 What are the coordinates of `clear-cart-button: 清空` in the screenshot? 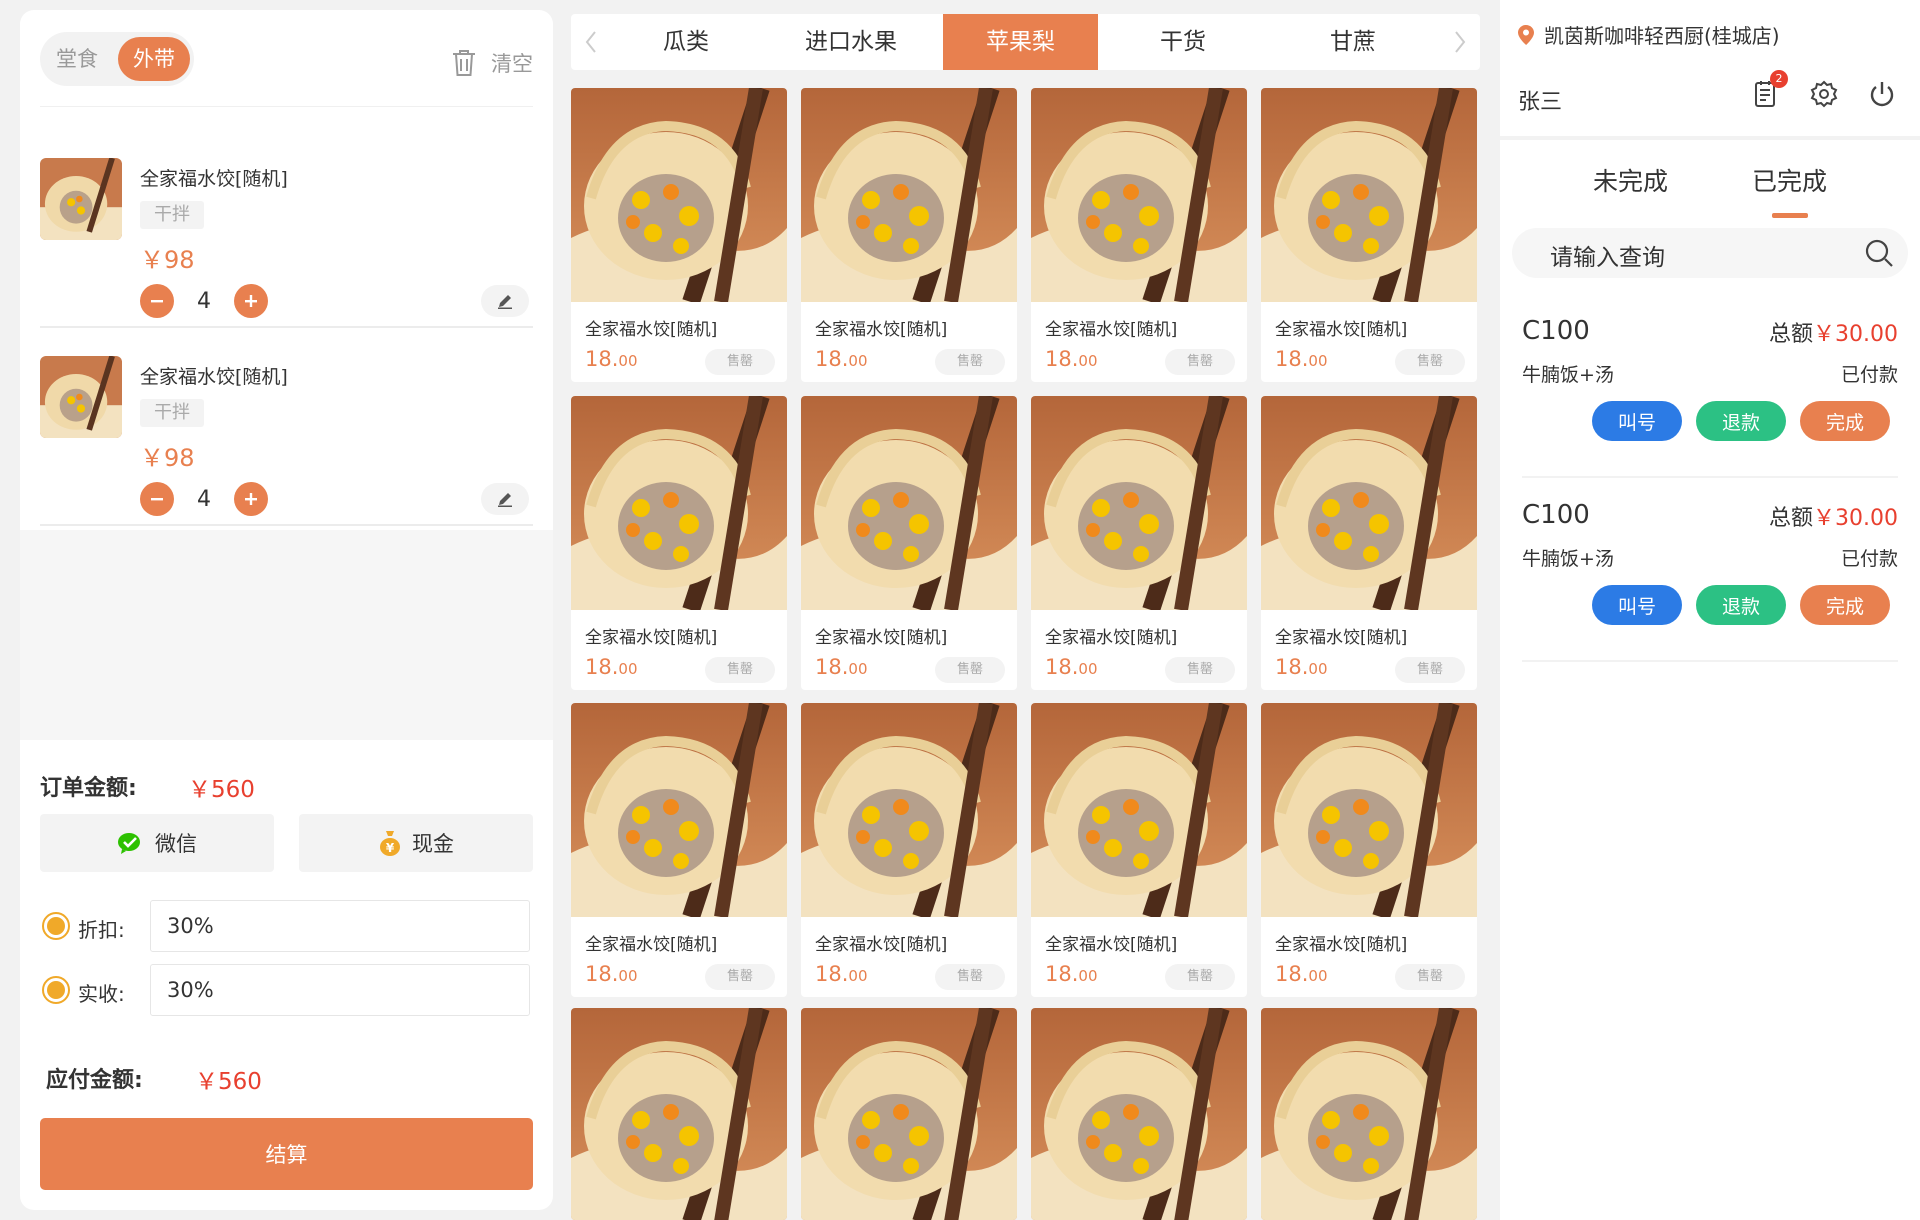 It's located at (492, 63).